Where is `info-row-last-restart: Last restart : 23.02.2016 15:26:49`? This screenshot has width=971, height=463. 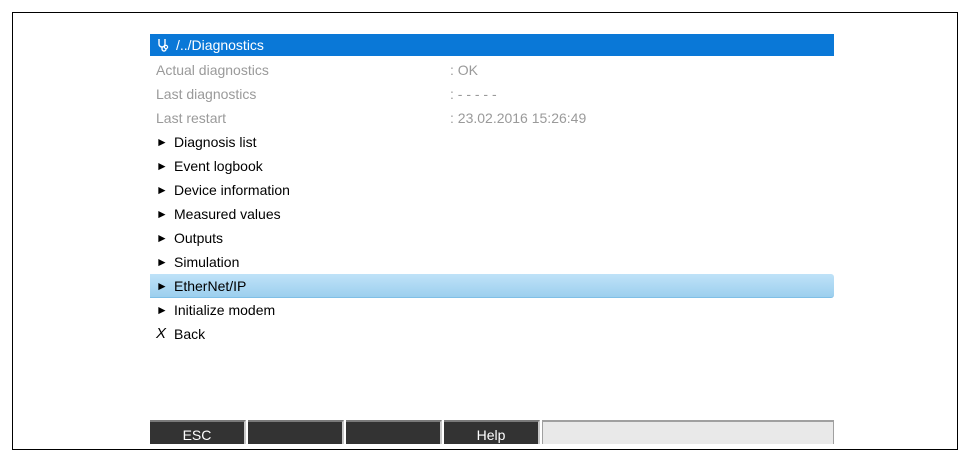
info-row-last-restart: Last restart : 23.02.2016 15:26:49 is located at coordinates (492, 118).